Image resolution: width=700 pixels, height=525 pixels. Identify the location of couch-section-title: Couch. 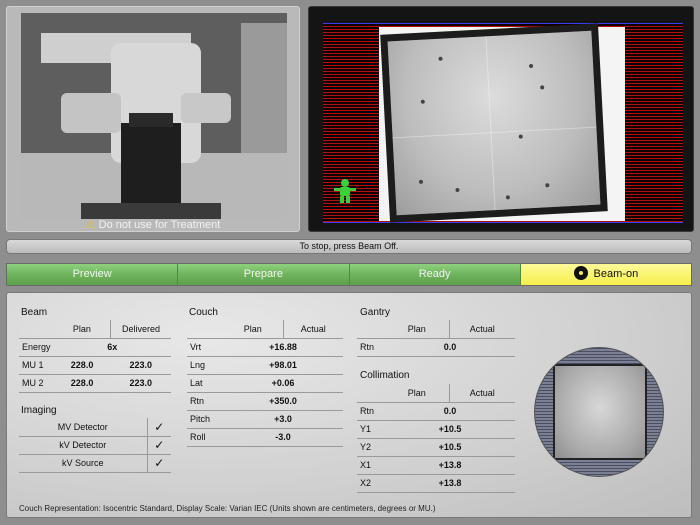
(203, 312).